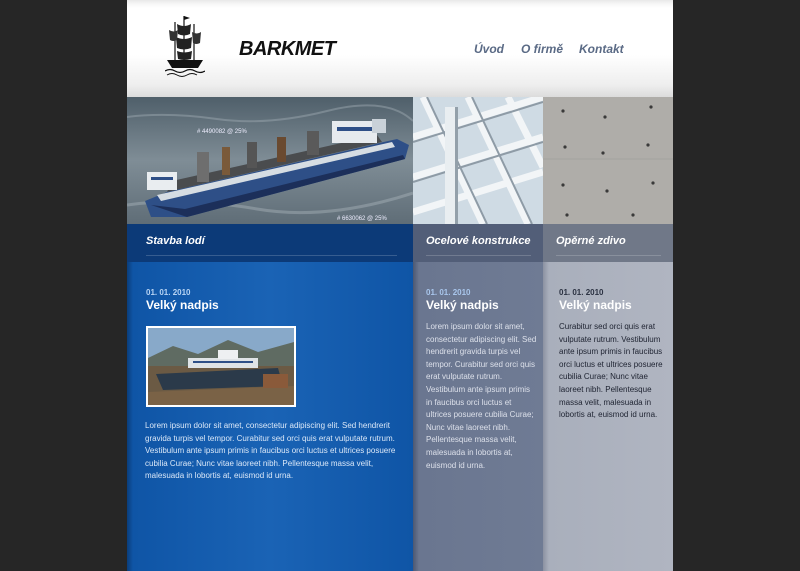 This screenshot has height=571, width=800. What do you see at coordinates (362, 219) in the screenshot?
I see `photo-overlay-text: # 6630062 @ 25%` at bounding box center [362, 219].